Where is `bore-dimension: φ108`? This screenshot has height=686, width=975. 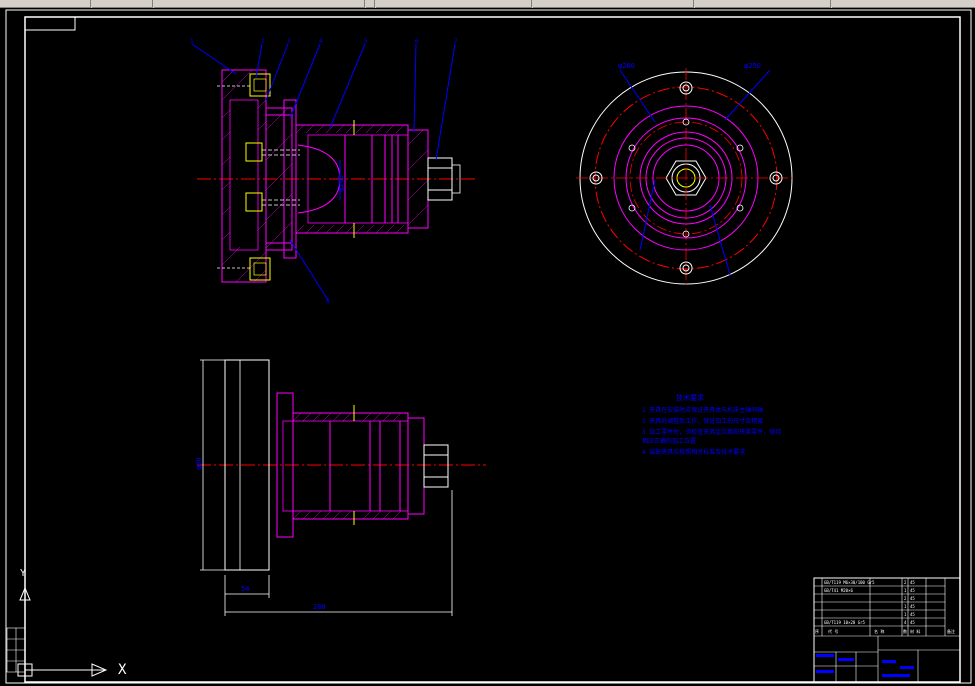
bore-dimension: φ108 is located at coordinates (341, 183).